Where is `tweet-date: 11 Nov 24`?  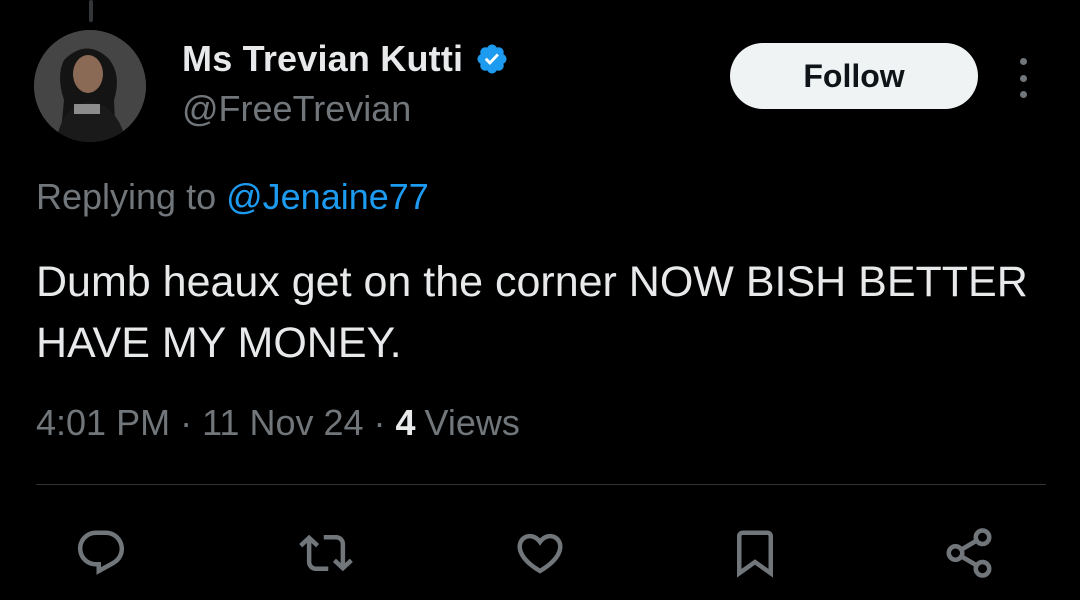 tweet-date: 11 Nov 24 is located at coordinates (282, 423).